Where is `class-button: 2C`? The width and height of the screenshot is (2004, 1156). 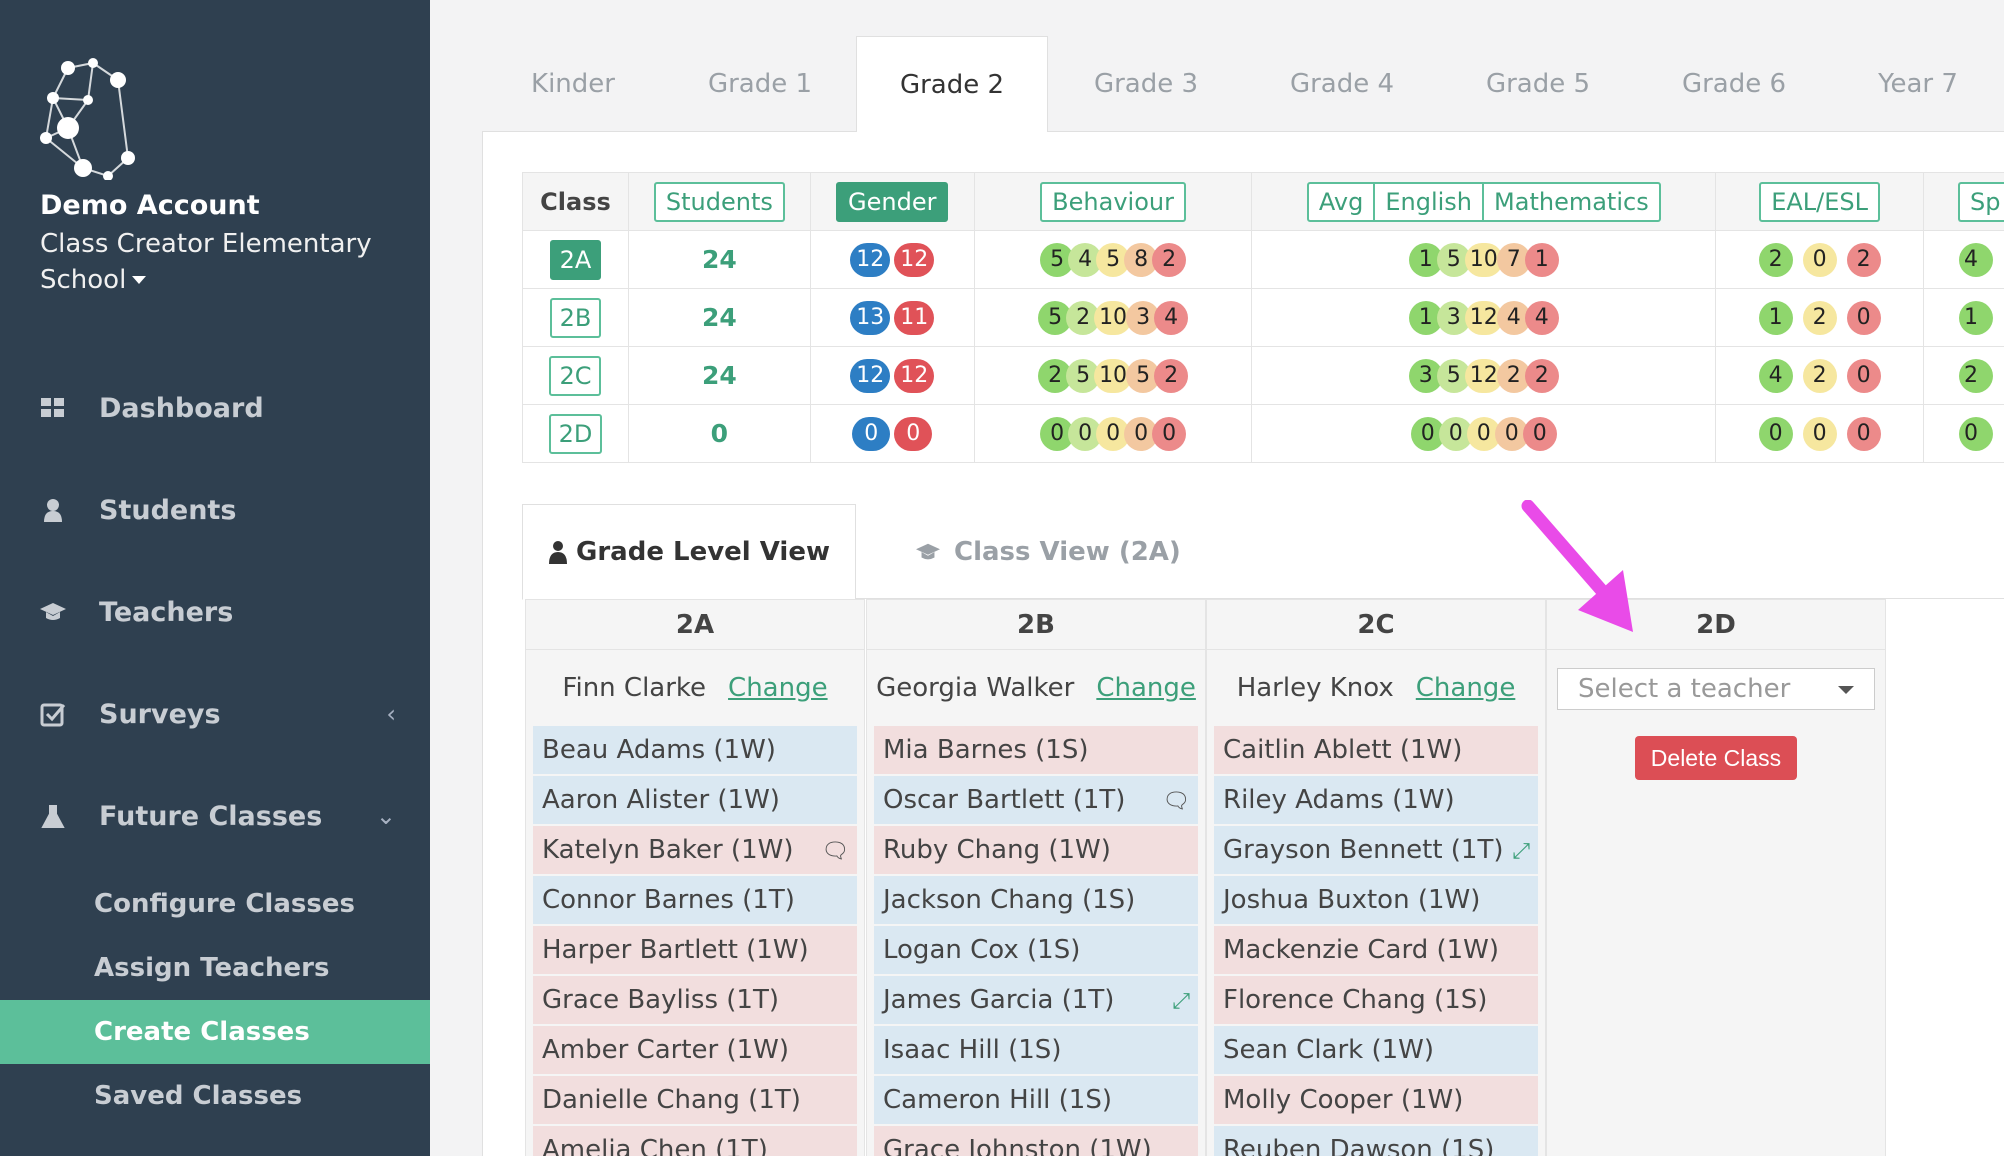
class-button: 2C is located at coordinates (575, 375).